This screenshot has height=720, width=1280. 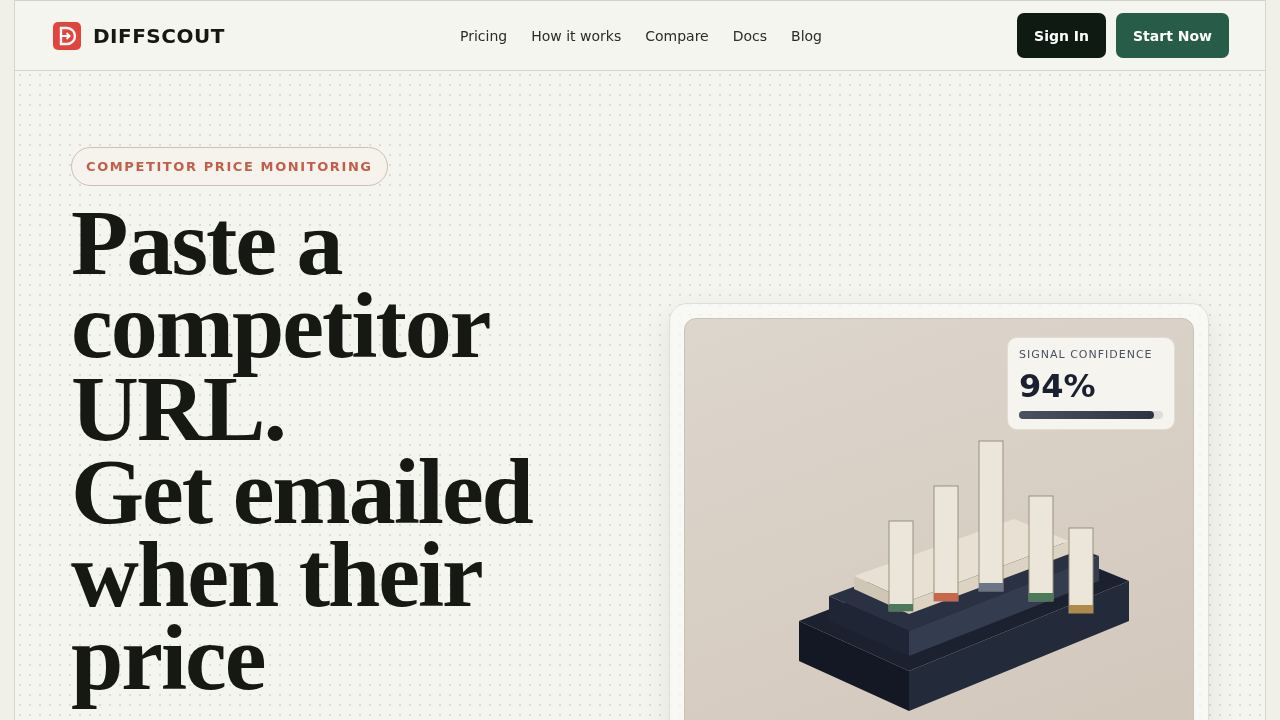 I want to click on headline-line: Paste a, so click(x=206, y=242).